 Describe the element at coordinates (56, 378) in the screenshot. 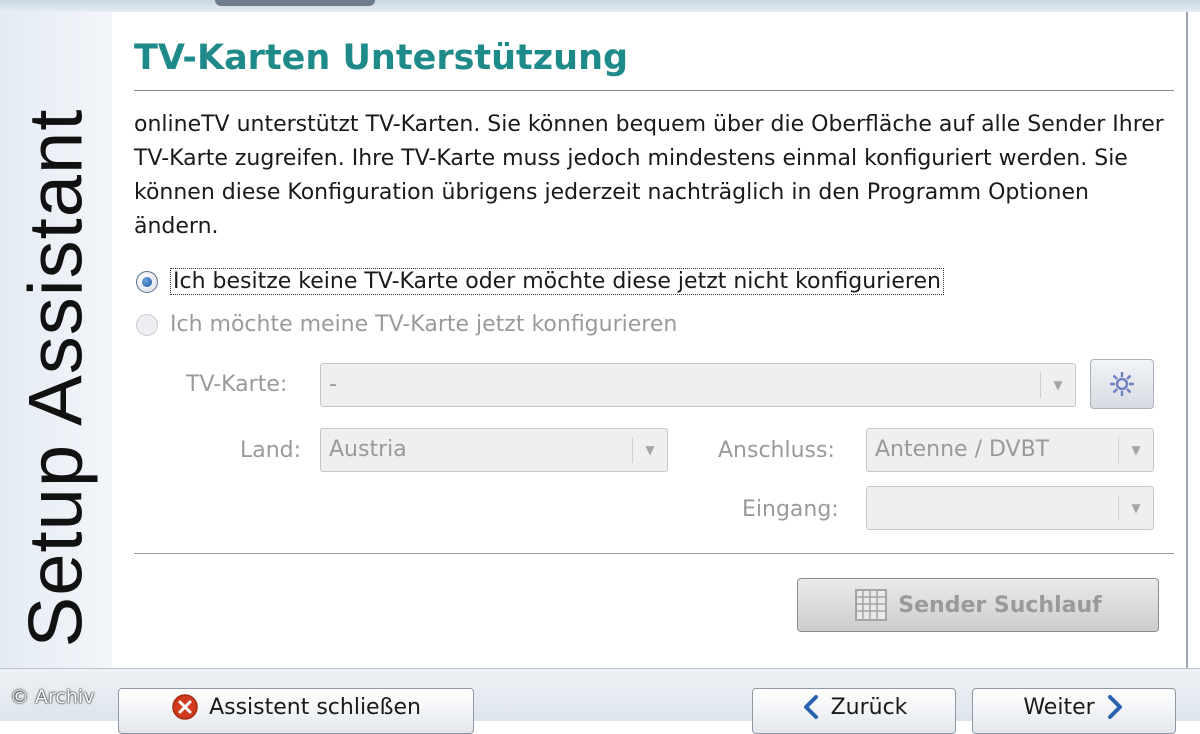

I see `sidebar-title: Setup Assistant` at that location.